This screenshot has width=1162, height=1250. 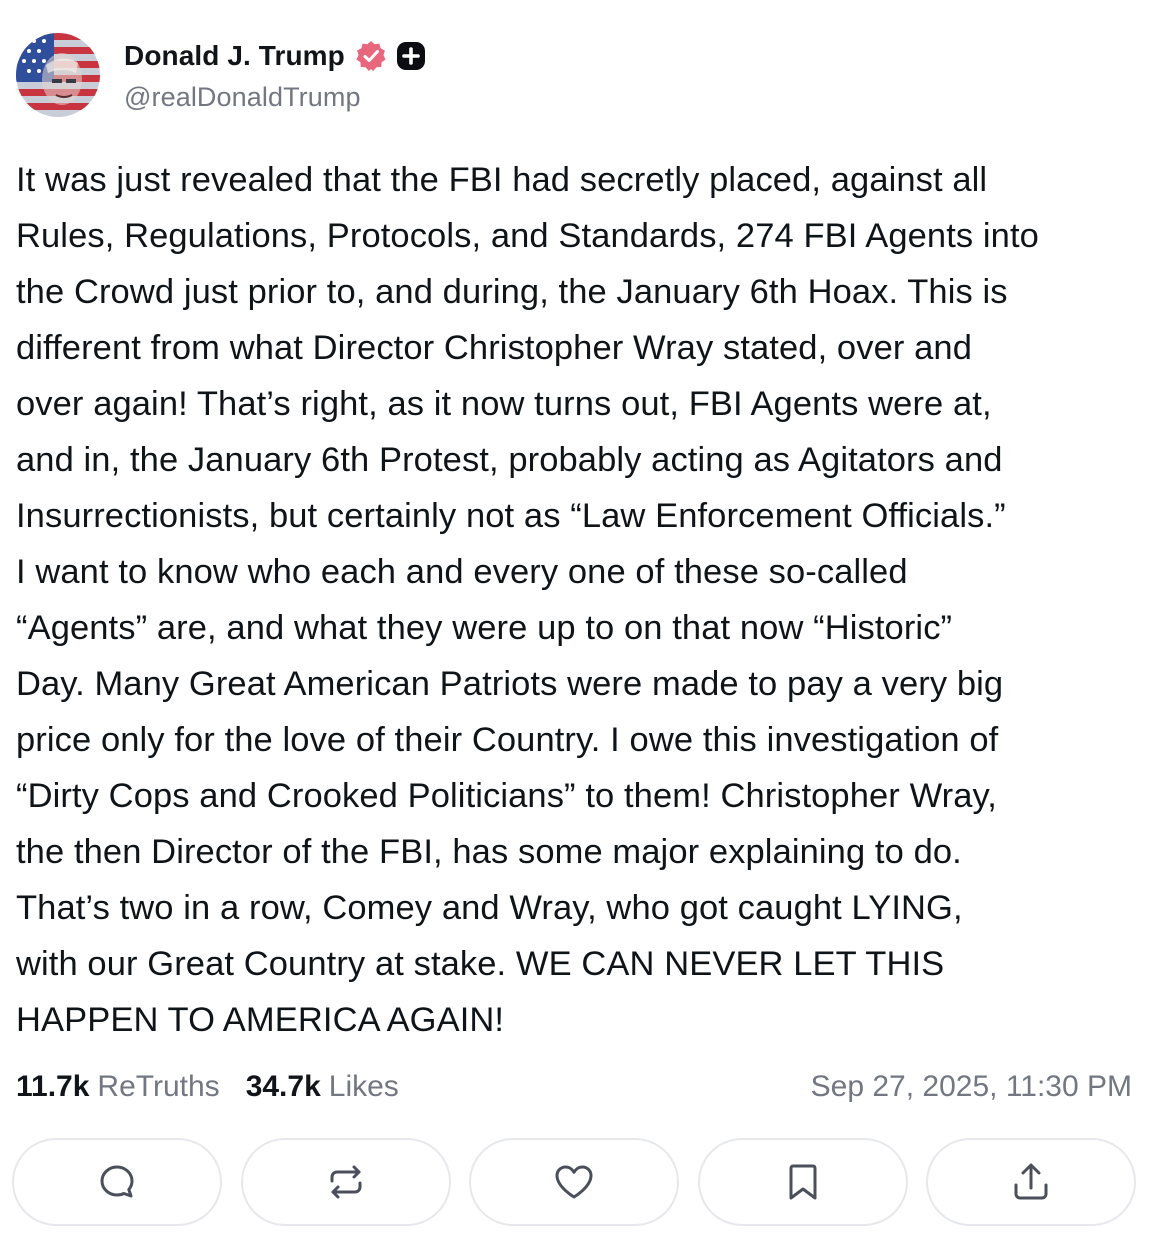 I want to click on heart-icon, so click(x=574, y=1182).